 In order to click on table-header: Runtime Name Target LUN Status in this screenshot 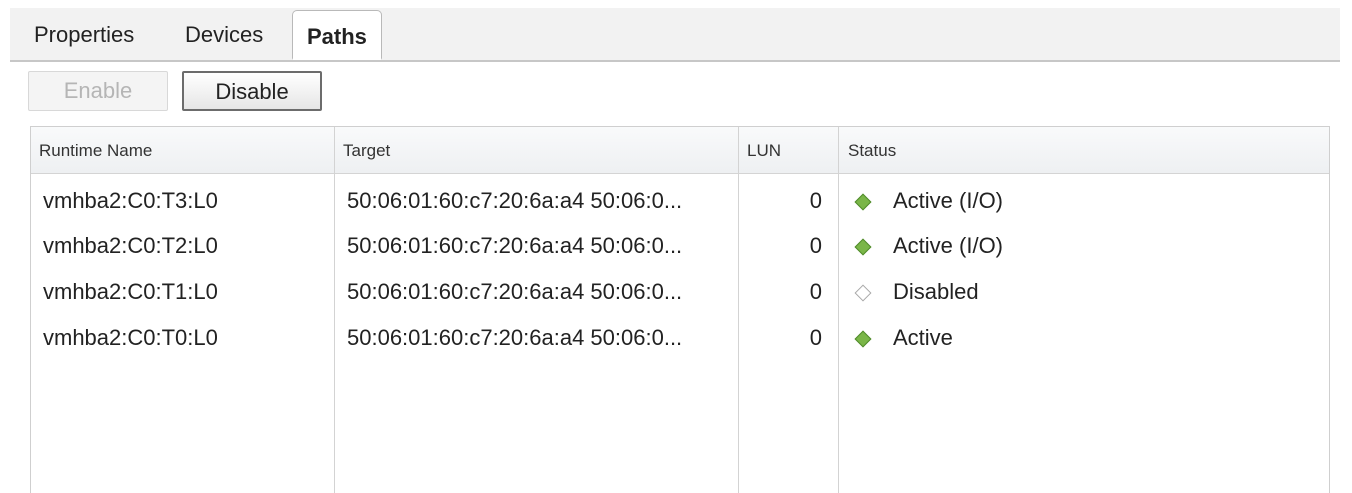, I will do `click(680, 150)`.